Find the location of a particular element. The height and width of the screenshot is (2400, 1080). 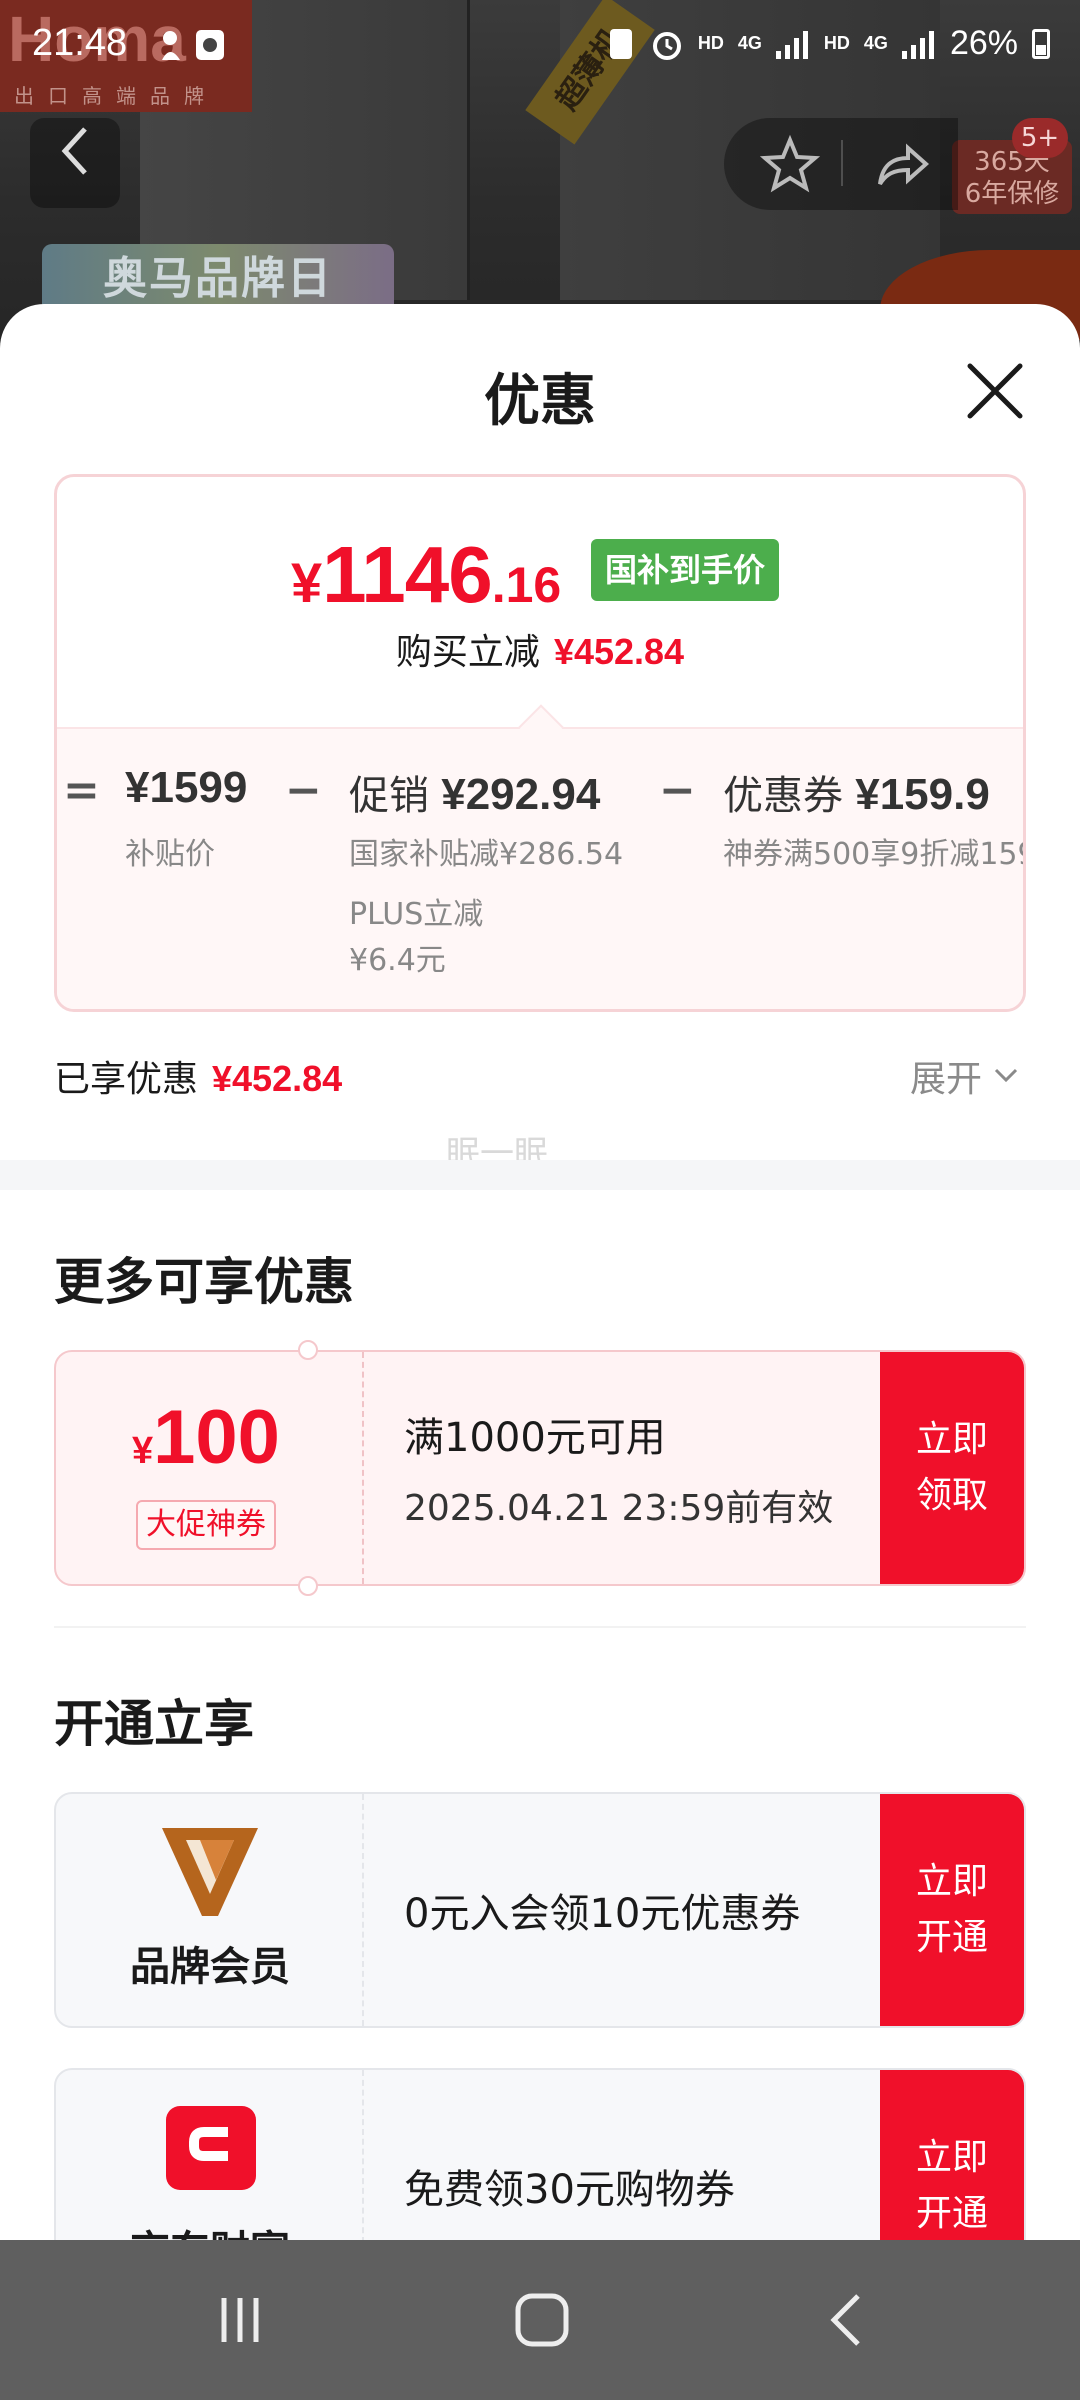

join-button-line-2: 开通 is located at coordinates (951, 1937).